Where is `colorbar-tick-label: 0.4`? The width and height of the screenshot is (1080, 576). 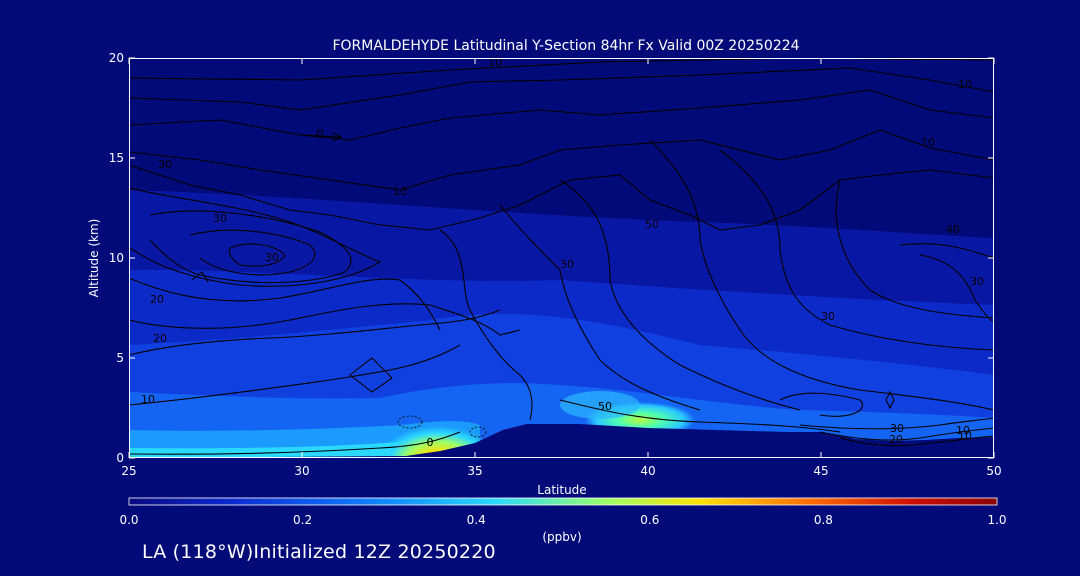
colorbar-tick-label: 0.4 is located at coordinates (476, 520).